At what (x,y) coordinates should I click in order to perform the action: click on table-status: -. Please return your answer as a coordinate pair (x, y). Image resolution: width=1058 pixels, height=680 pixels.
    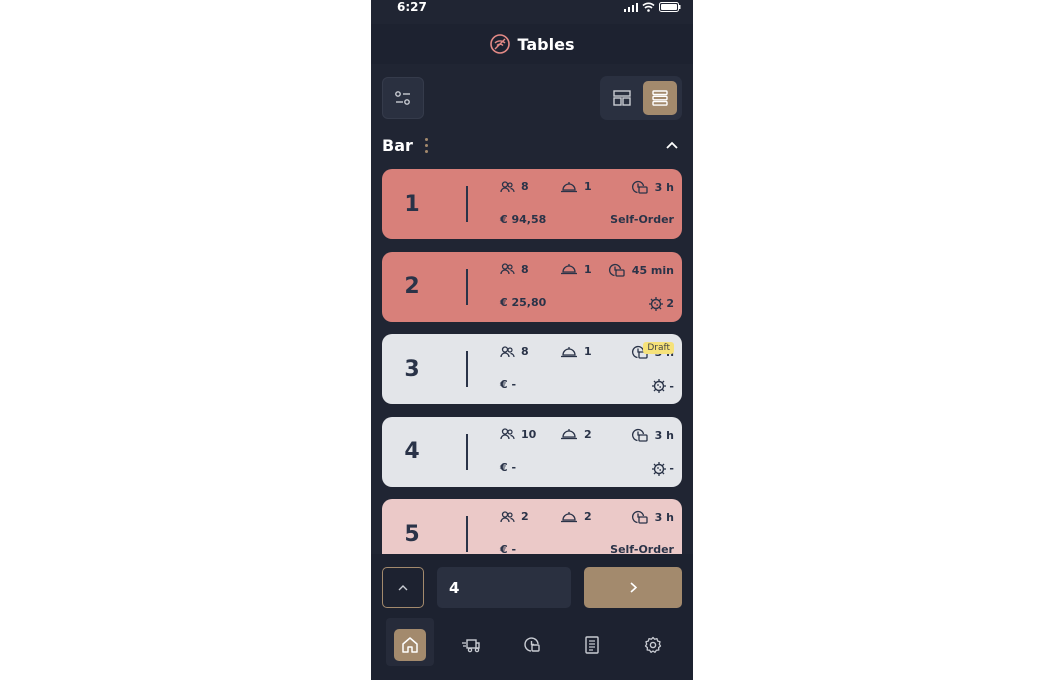
    Looking at the image, I should click on (662, 469).